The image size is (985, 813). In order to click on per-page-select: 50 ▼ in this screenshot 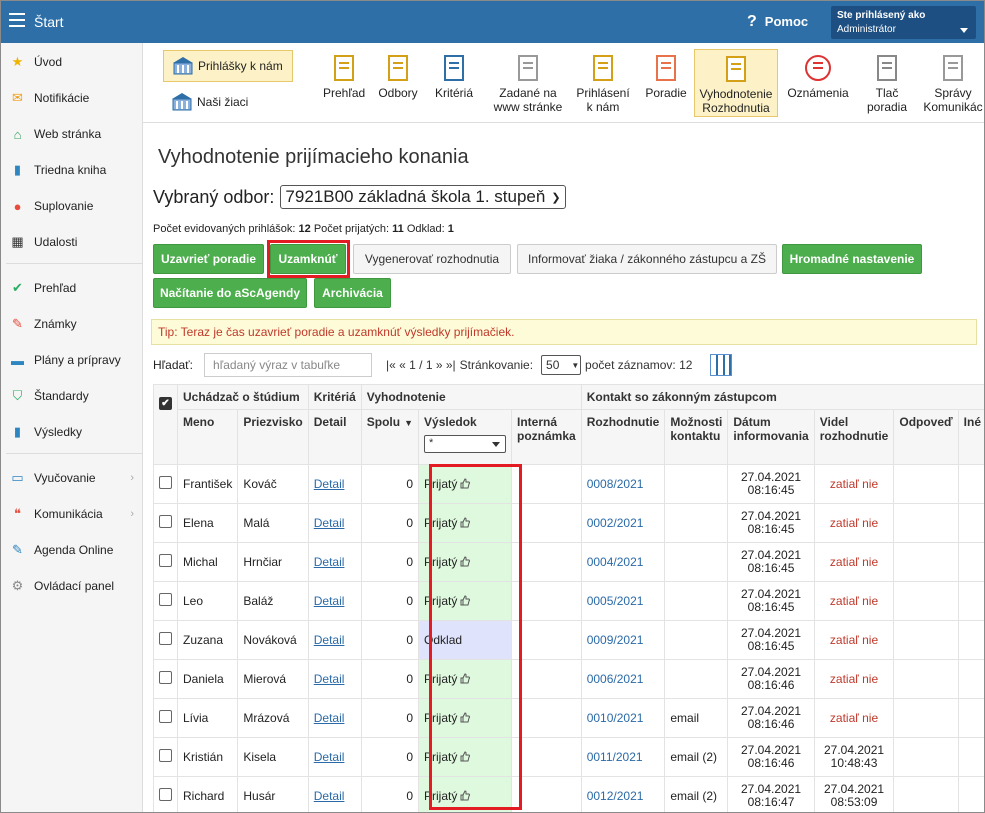, I will do `click(561, 365)`.